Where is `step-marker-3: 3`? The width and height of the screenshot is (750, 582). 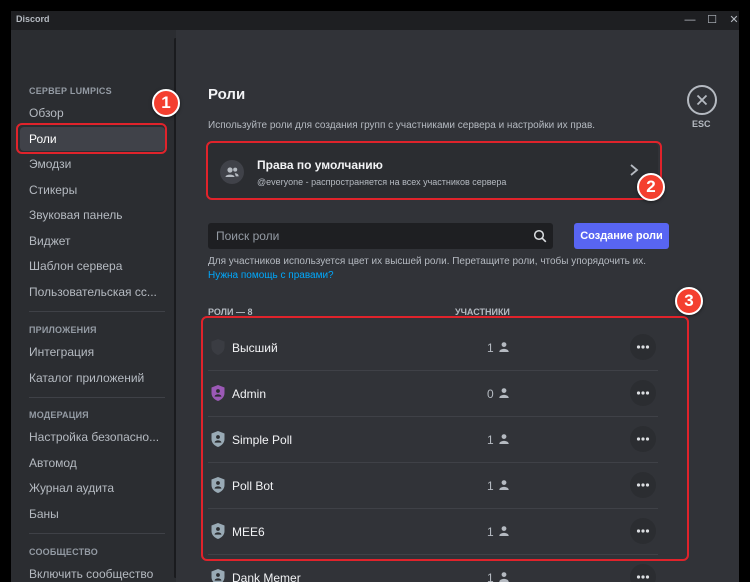
step-marker-3: 3 is located at coordinates (689, 301).